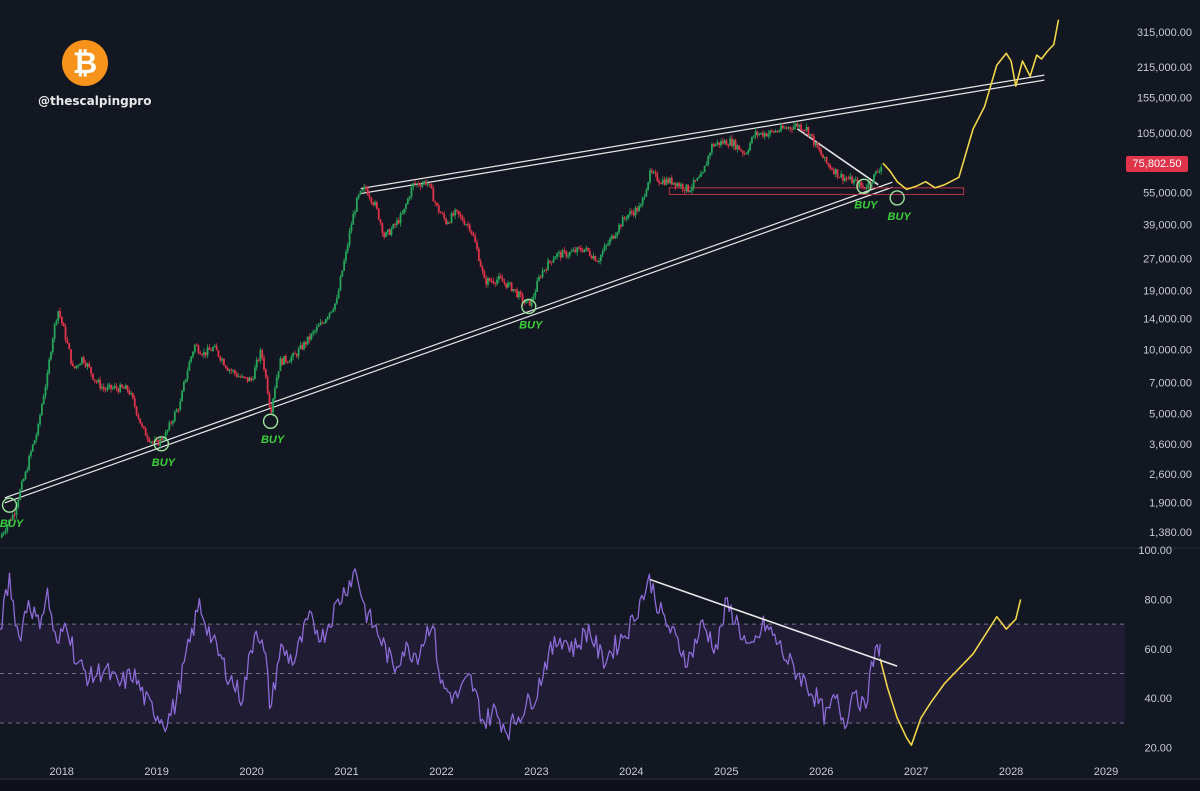 The height and width of the screenshot is (791, 1200). Describe the element at coordinates (1170, 533) in the screenshot. I see `price-tick-label: 1,380.00` at that location.